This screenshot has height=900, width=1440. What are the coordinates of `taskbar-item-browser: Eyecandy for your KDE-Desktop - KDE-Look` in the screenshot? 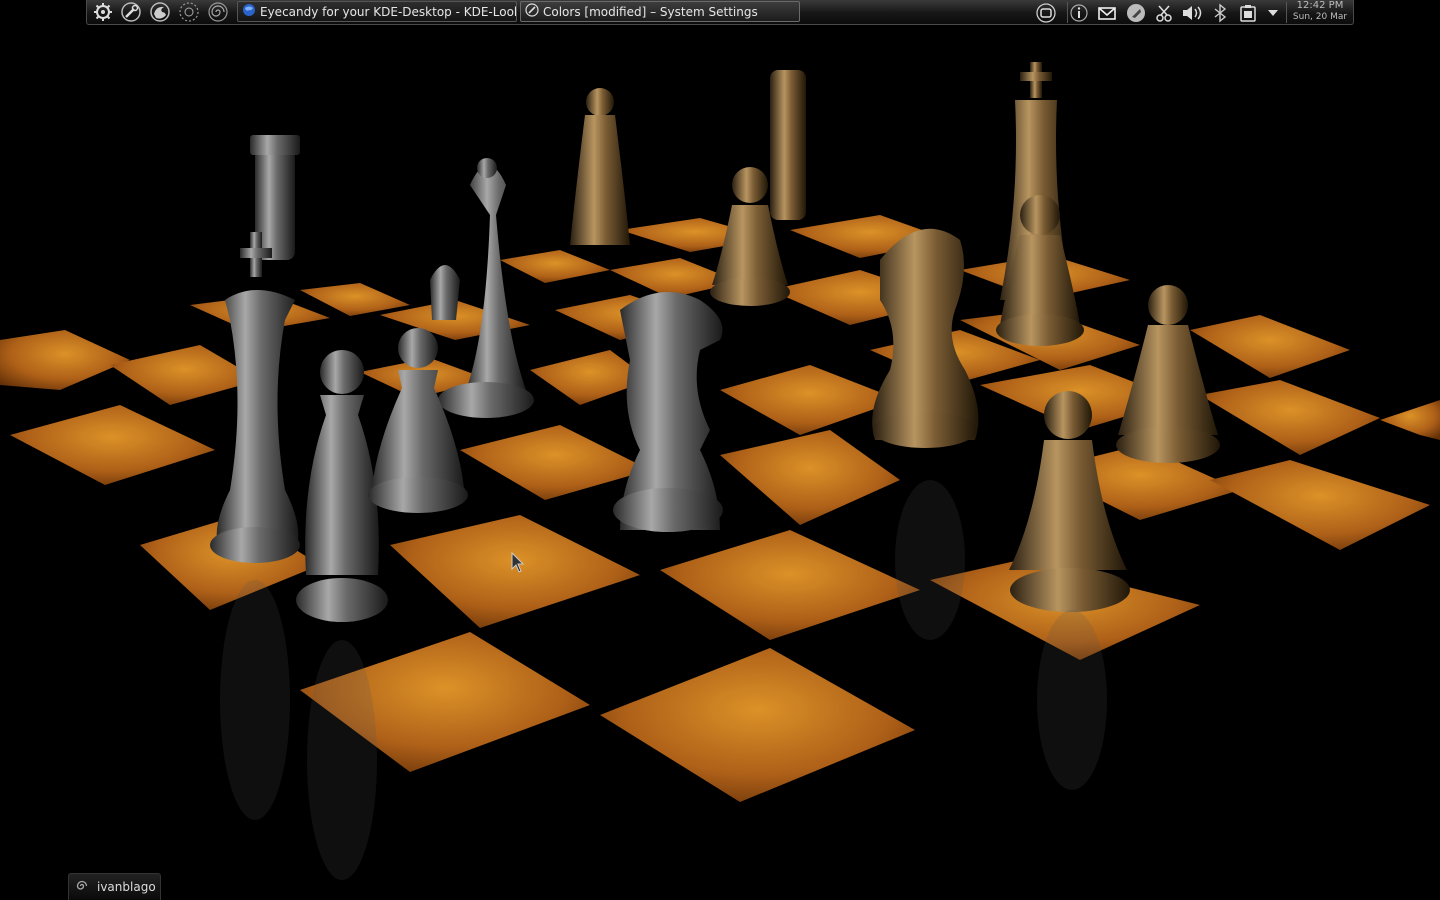 It's located at (377, 11).